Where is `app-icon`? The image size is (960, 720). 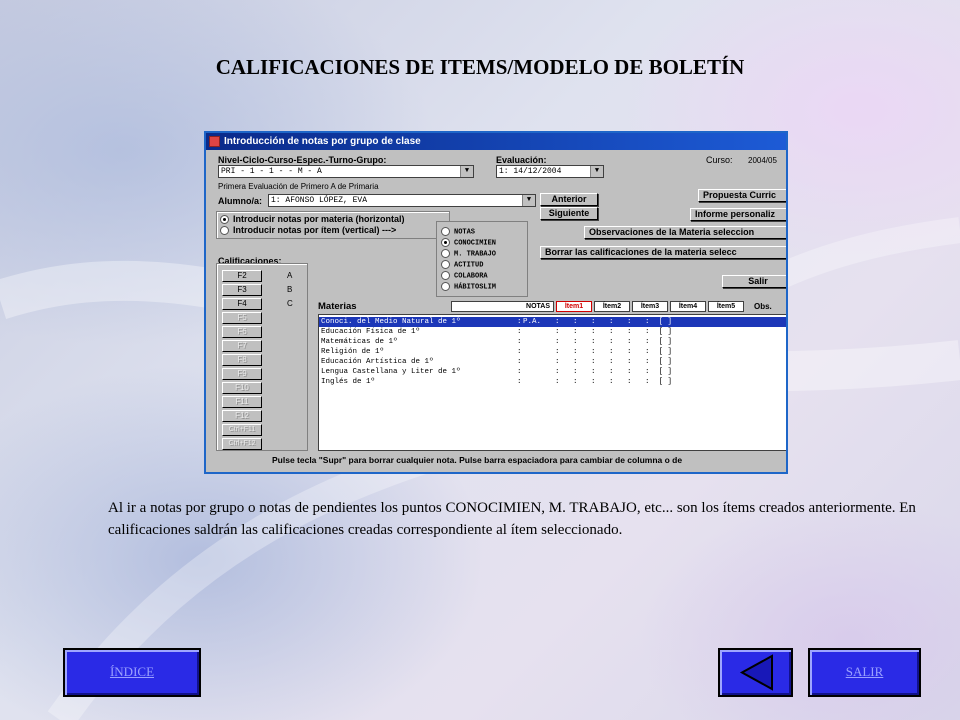
app-icon is located at coordinates (214, 141).